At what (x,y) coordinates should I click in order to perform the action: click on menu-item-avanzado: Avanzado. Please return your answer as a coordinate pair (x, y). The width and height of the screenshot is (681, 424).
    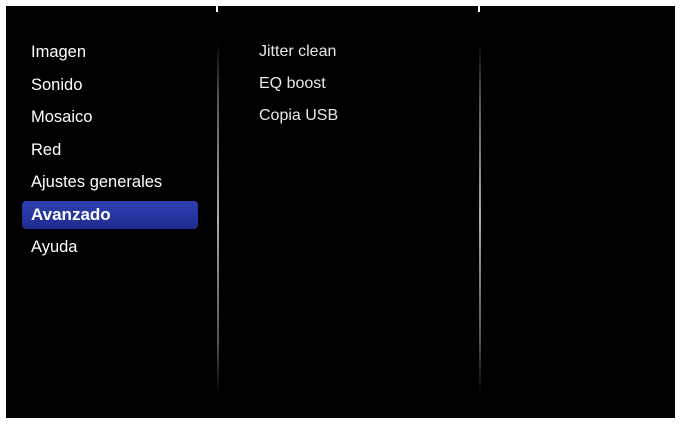
    Looking at the image, I should click on (110, 214).